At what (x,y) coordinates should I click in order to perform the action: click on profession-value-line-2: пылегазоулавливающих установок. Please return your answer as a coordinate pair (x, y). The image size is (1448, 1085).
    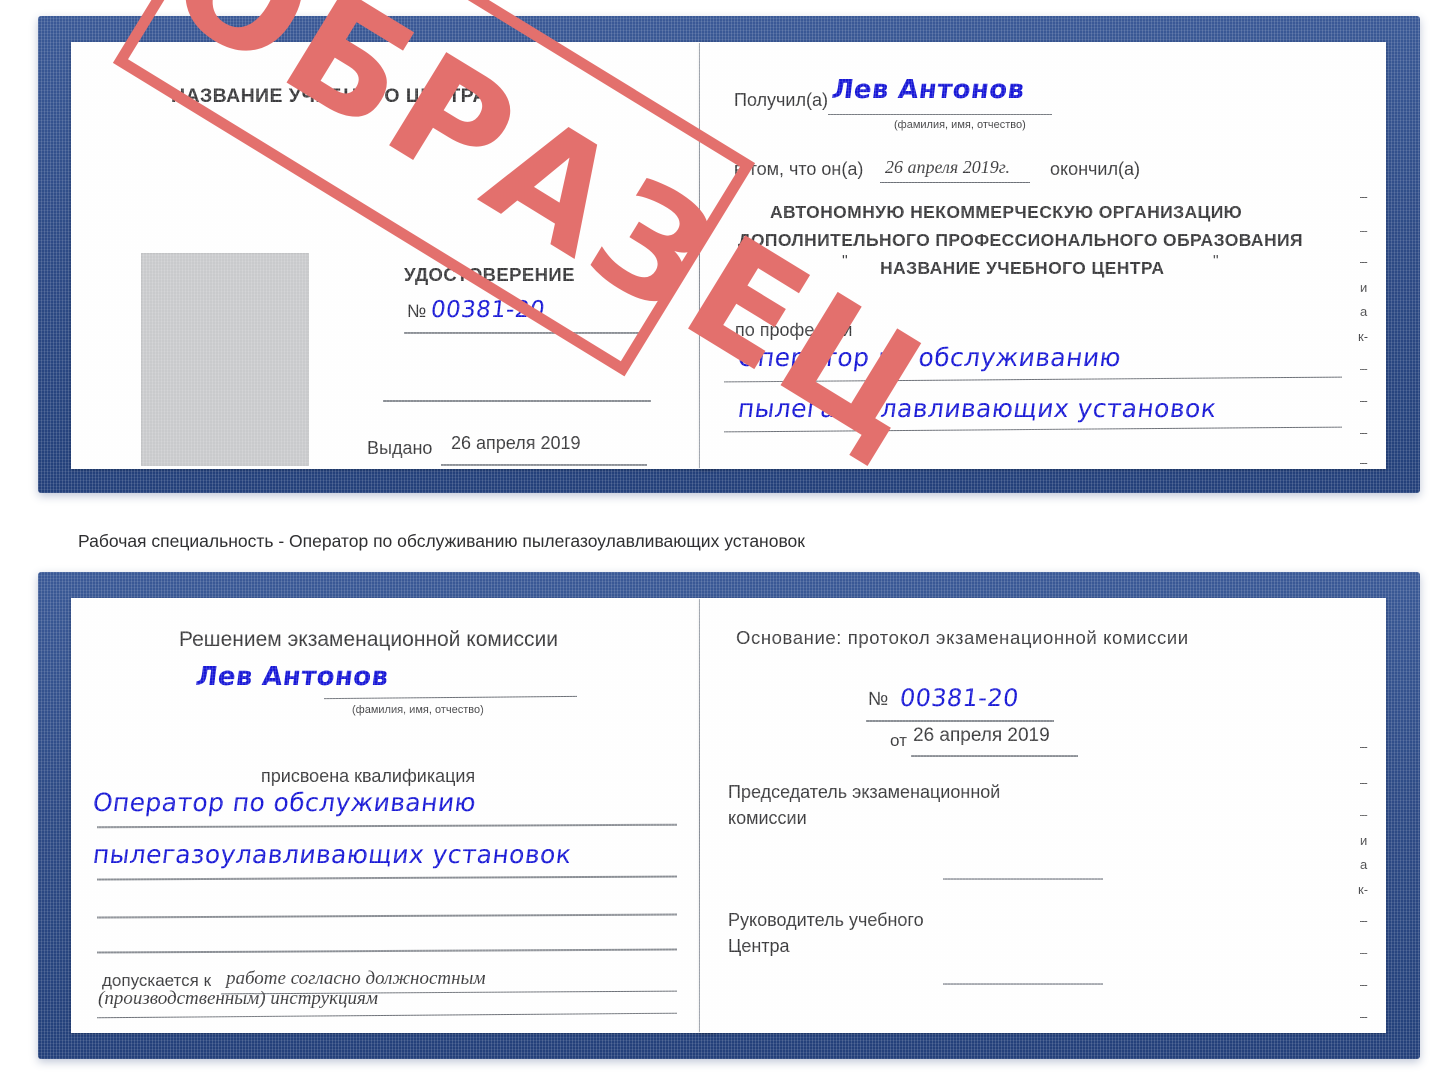
    Looking at the image, I should click on (977, 408).